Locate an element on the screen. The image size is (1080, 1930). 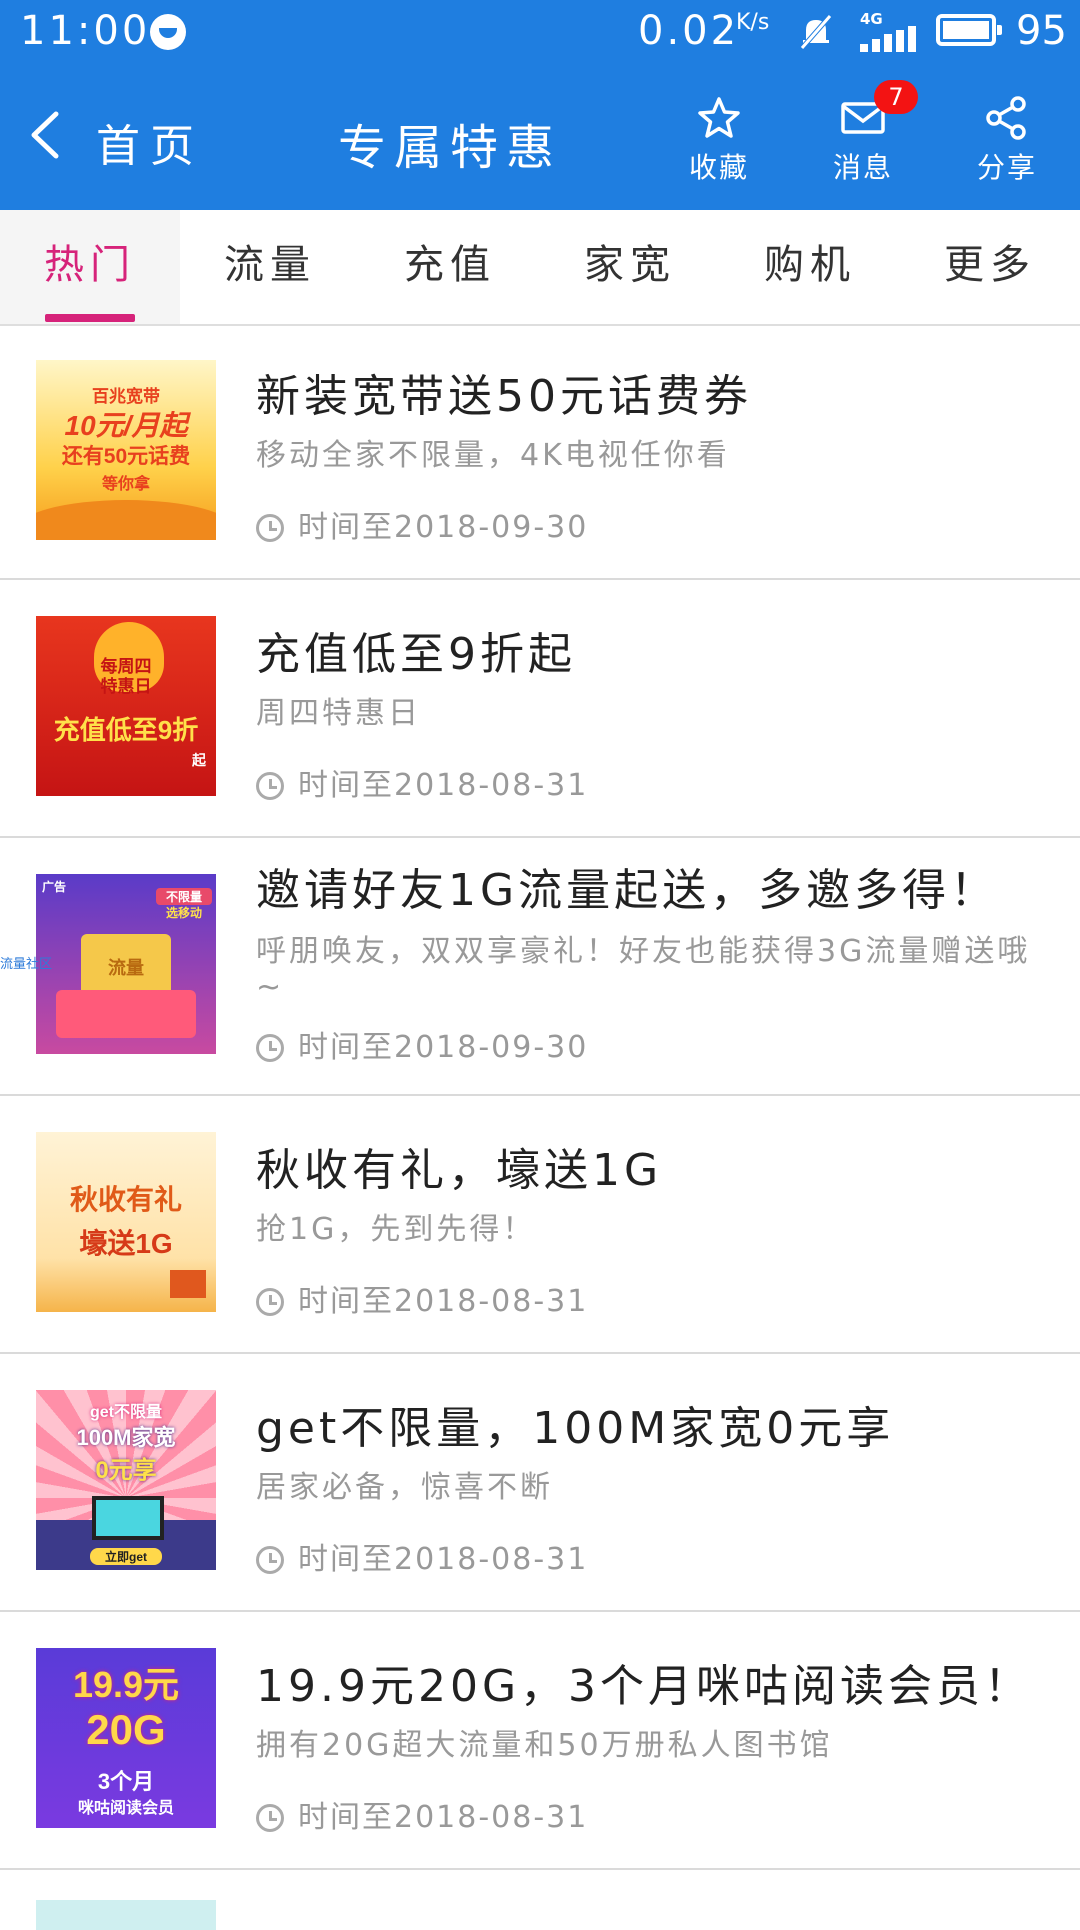
promo-thumbnail: 广告 不限量 选移动 流量 is located at coordinates (126, 964).